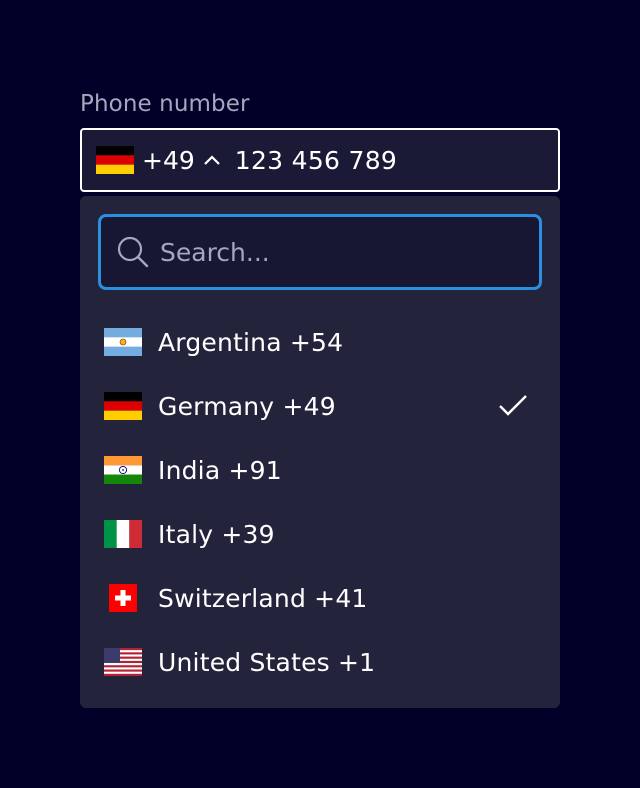 The height and width of the screenshot is (788, 640). What do you see at coordinates (165, 104) in the screenshot?
I see `phone-number-label: Phone number` at bounding box center [165, 104].